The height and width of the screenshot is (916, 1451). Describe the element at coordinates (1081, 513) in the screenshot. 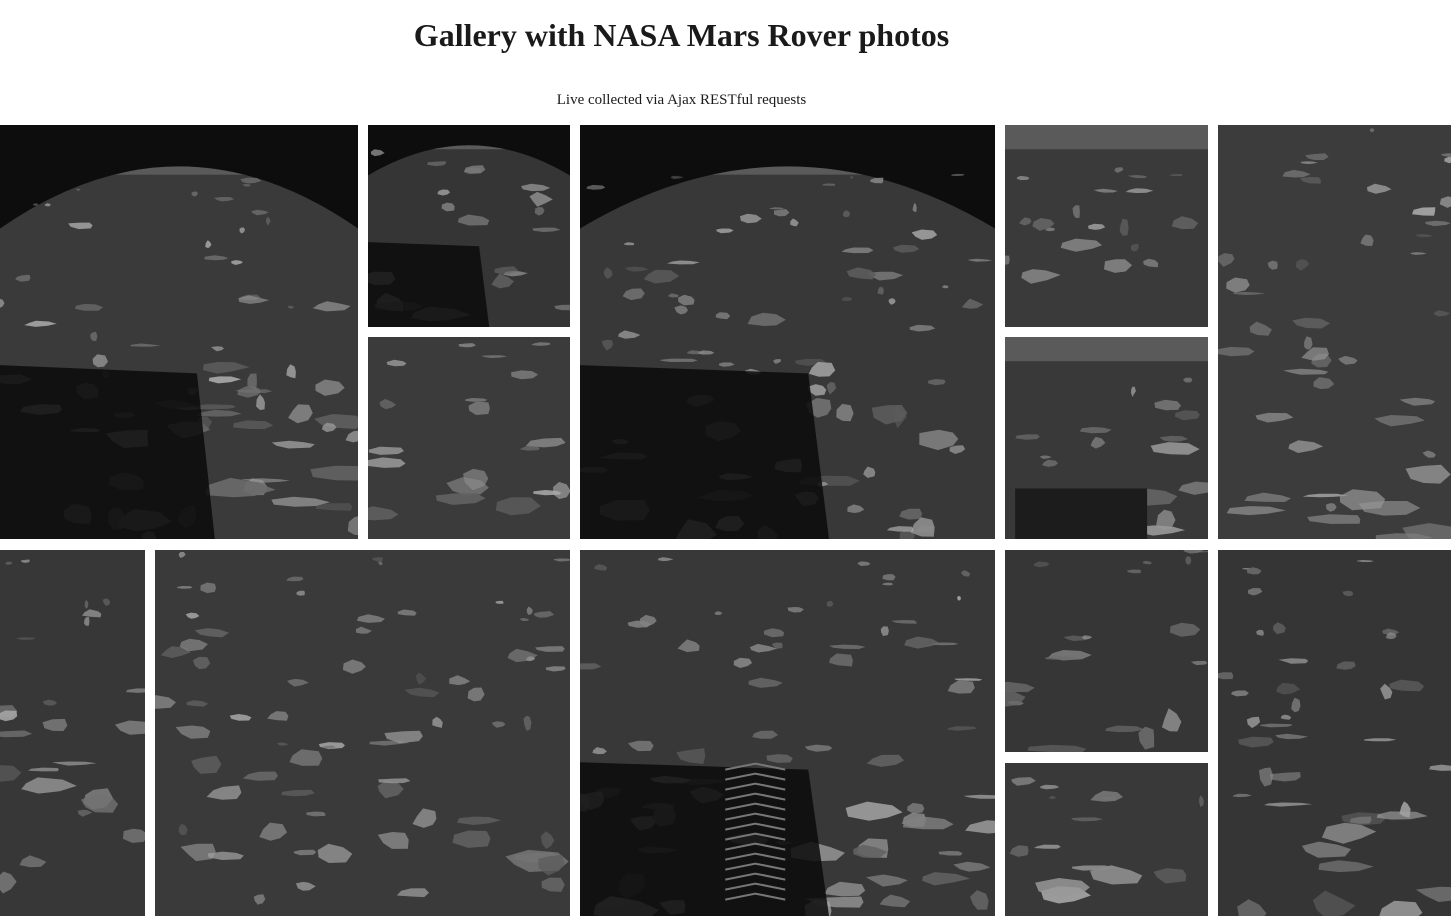

I see `rover-deck` at that location.